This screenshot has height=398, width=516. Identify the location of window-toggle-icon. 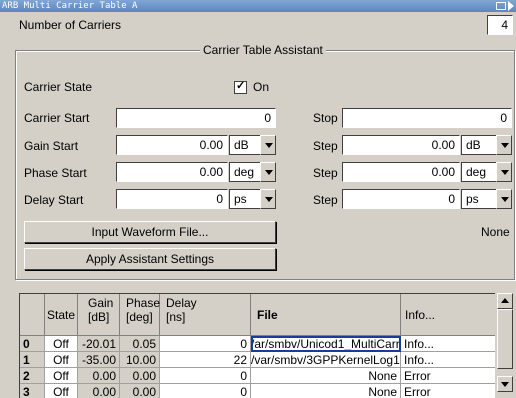
(505, 6).